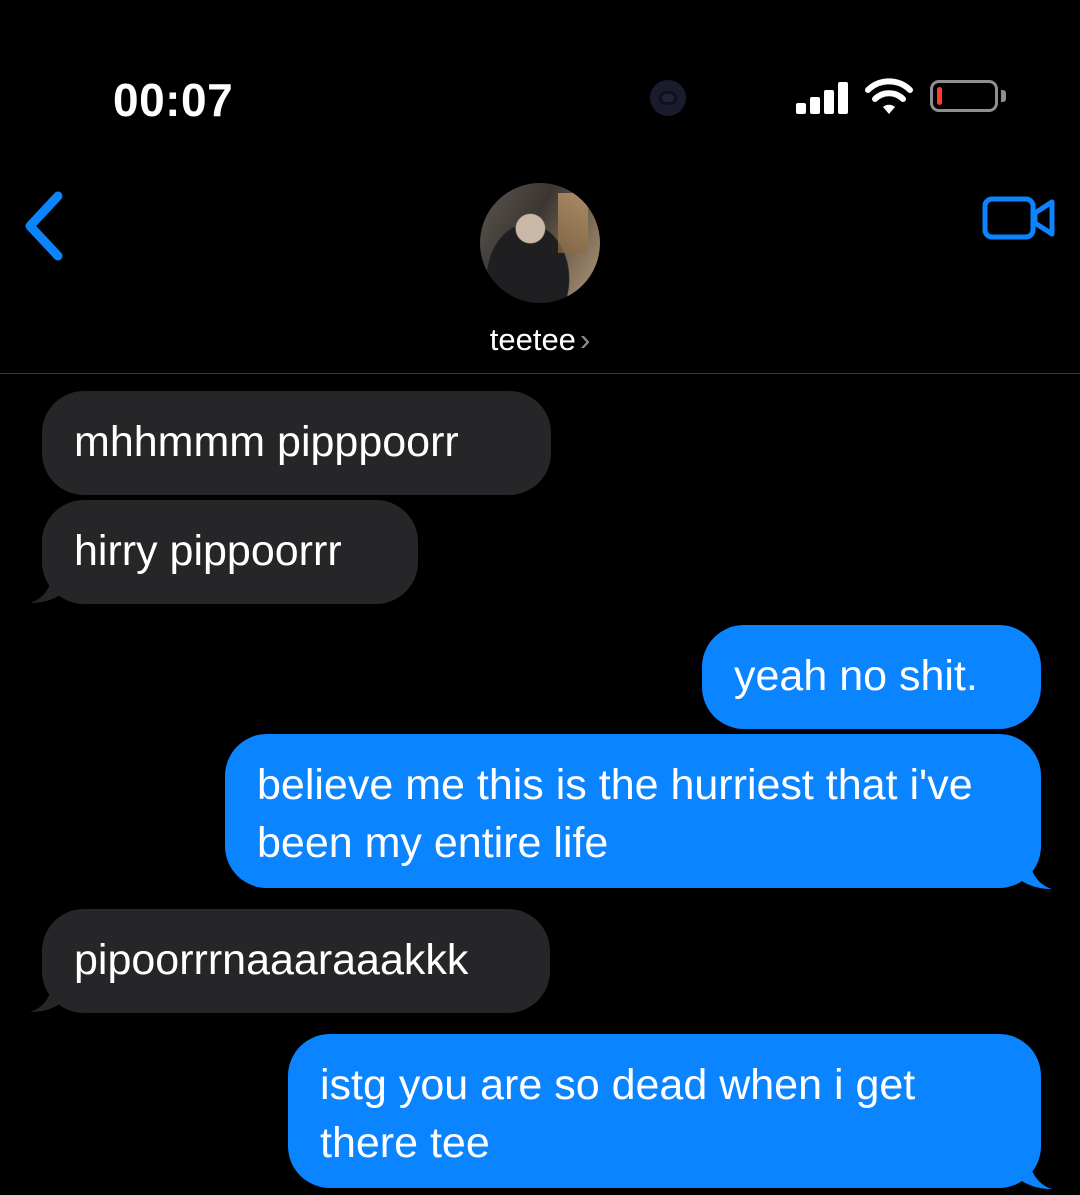 The height and width of the screenshot is (1195, 1080). What do you see at coordinates (296, 443) in the screenshot?
I see `incoming-message: mhhmmm pipppoorr` at bounding box center [296, 443].